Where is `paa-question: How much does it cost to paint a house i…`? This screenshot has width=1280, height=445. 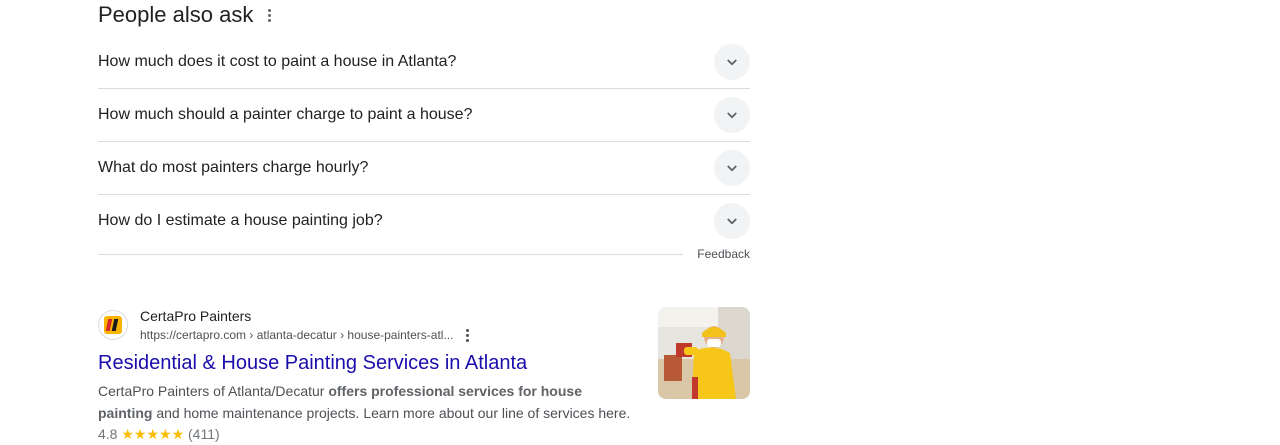 paa-question: How much does it cost to paint a house i… is located at coordinates (424, 62).